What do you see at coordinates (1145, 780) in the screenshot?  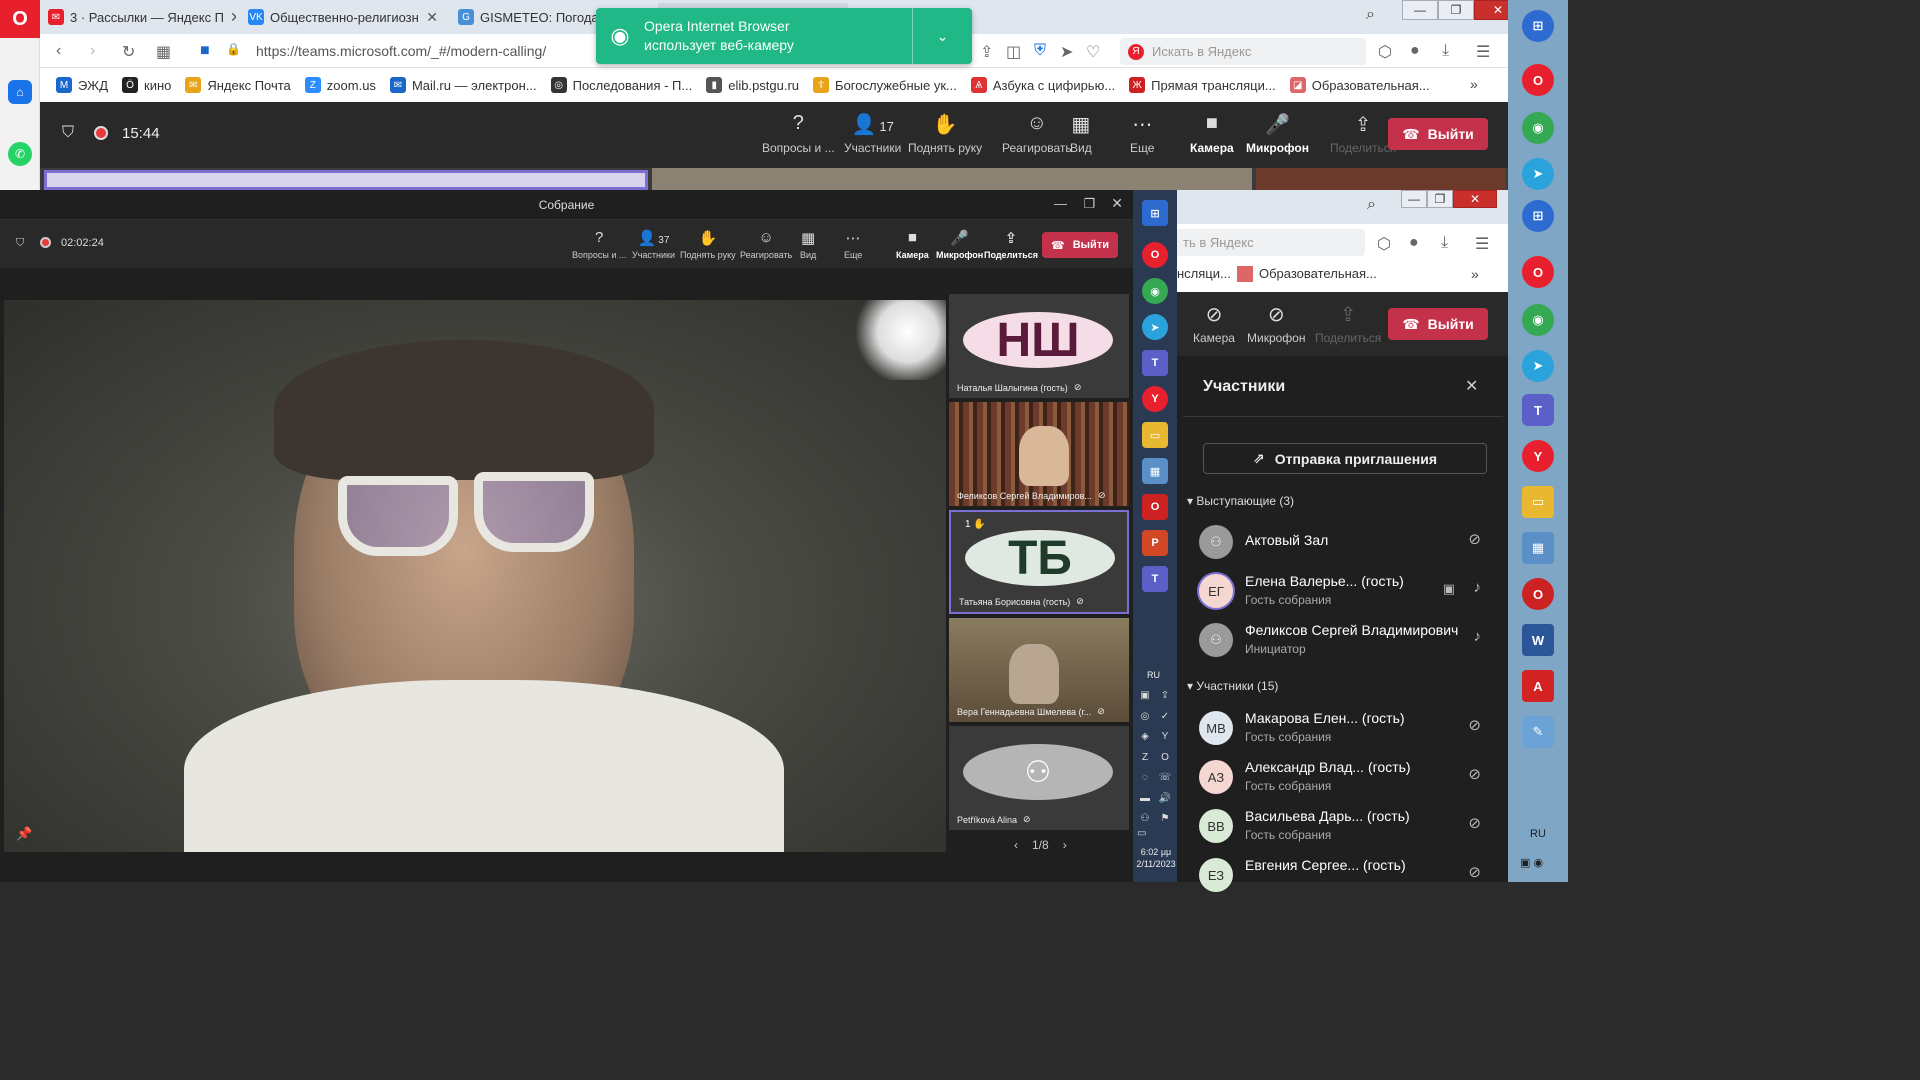 I see `tray-icon: ◌` at bounding box center [1145, 780].